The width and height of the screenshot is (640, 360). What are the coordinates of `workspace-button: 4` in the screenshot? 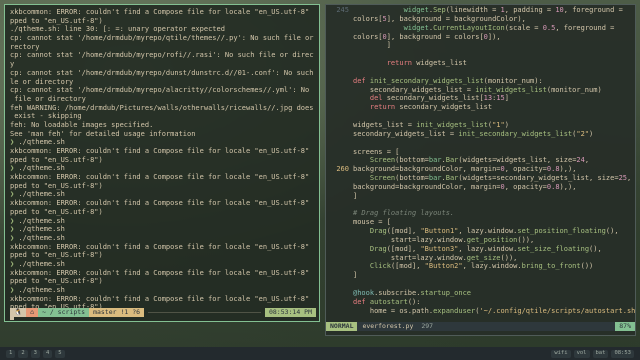 It's located at (47, 353).